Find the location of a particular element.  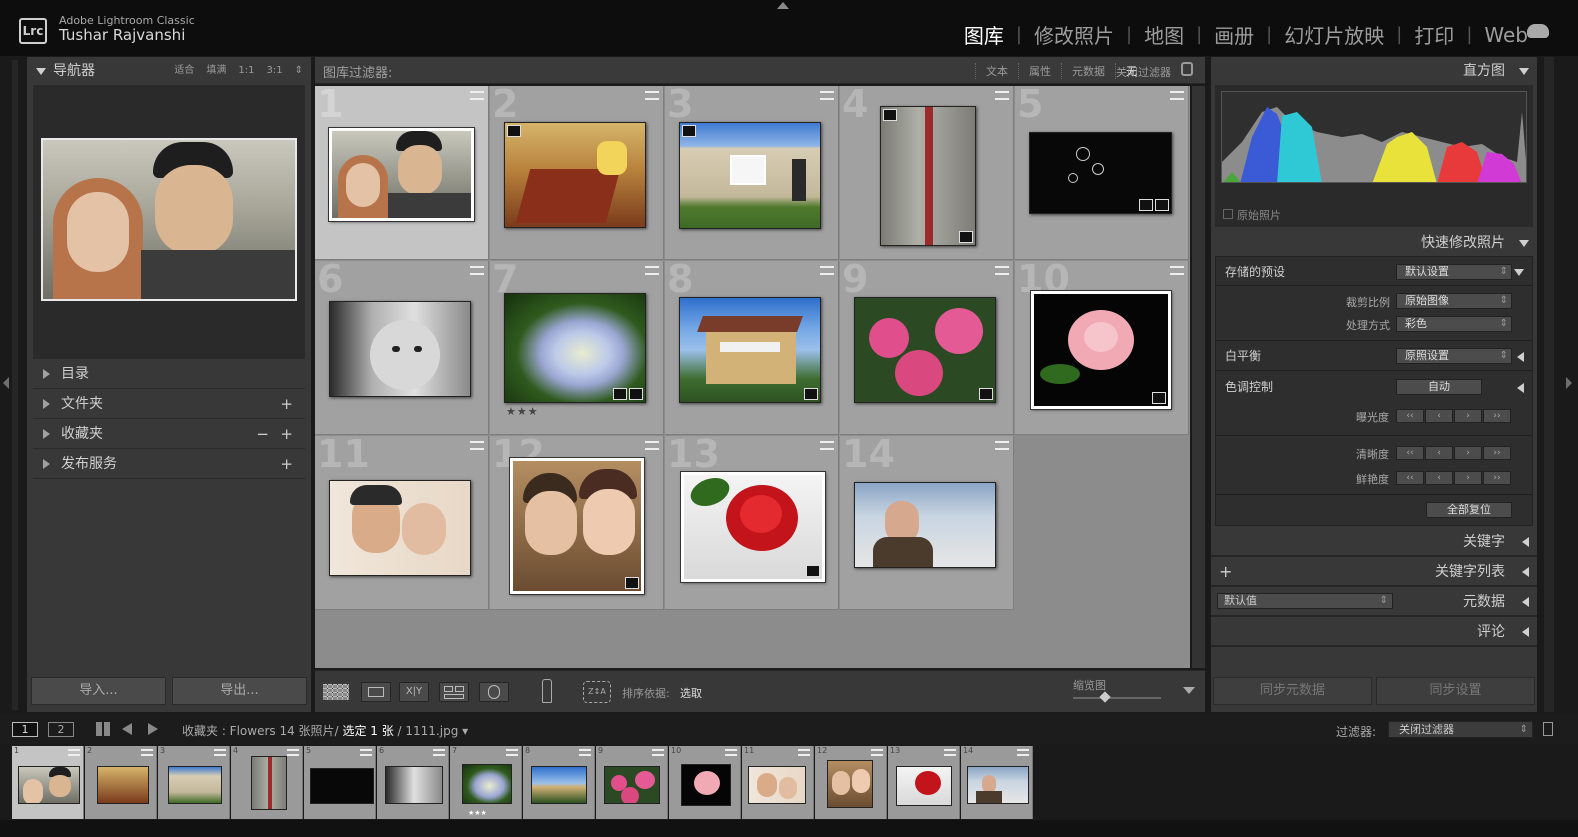

right-panel-scrollbar is located at coordinates (1549, 384).